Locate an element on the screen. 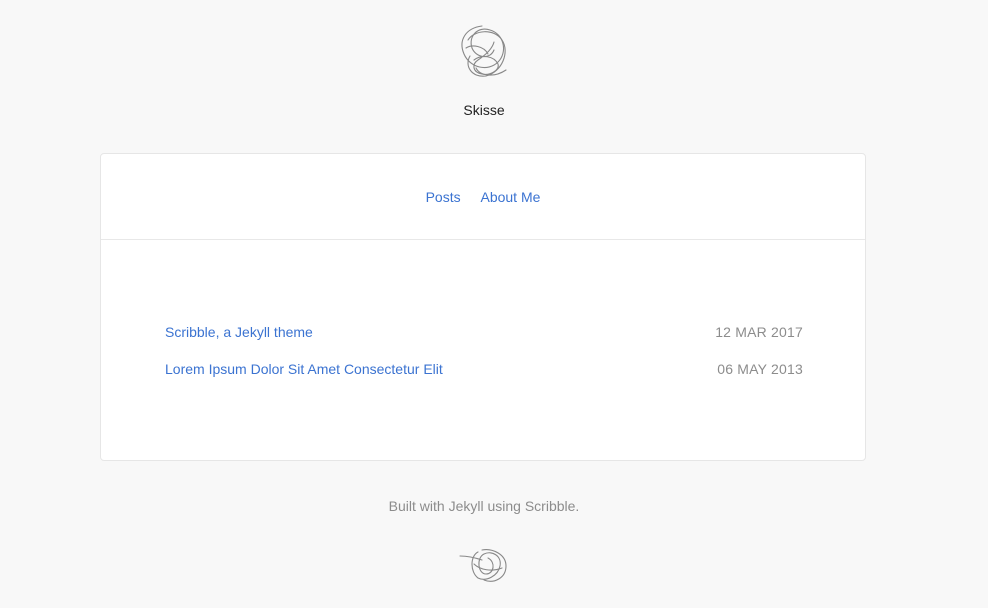 Image resolution: width=988 pixels, height=608 pixels. nav-item-posts: Posts is located at coordinates (443, 197).